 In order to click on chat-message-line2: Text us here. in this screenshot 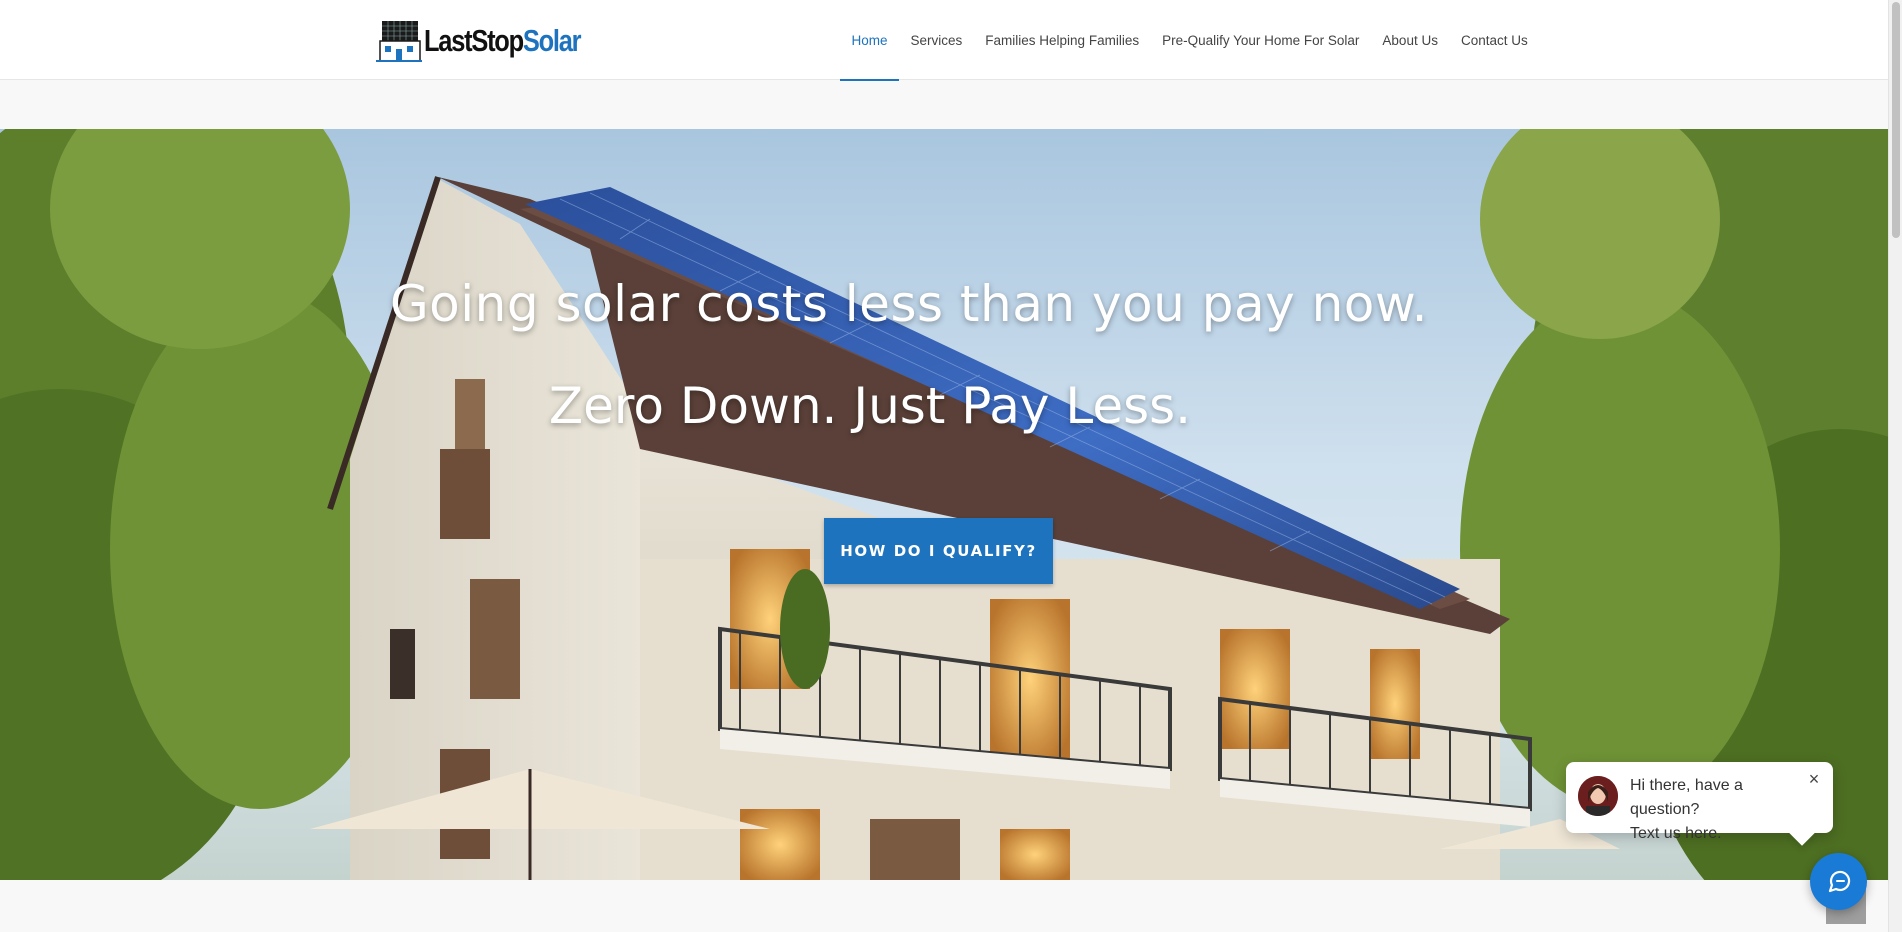, I will do `click(1676, 833)`.